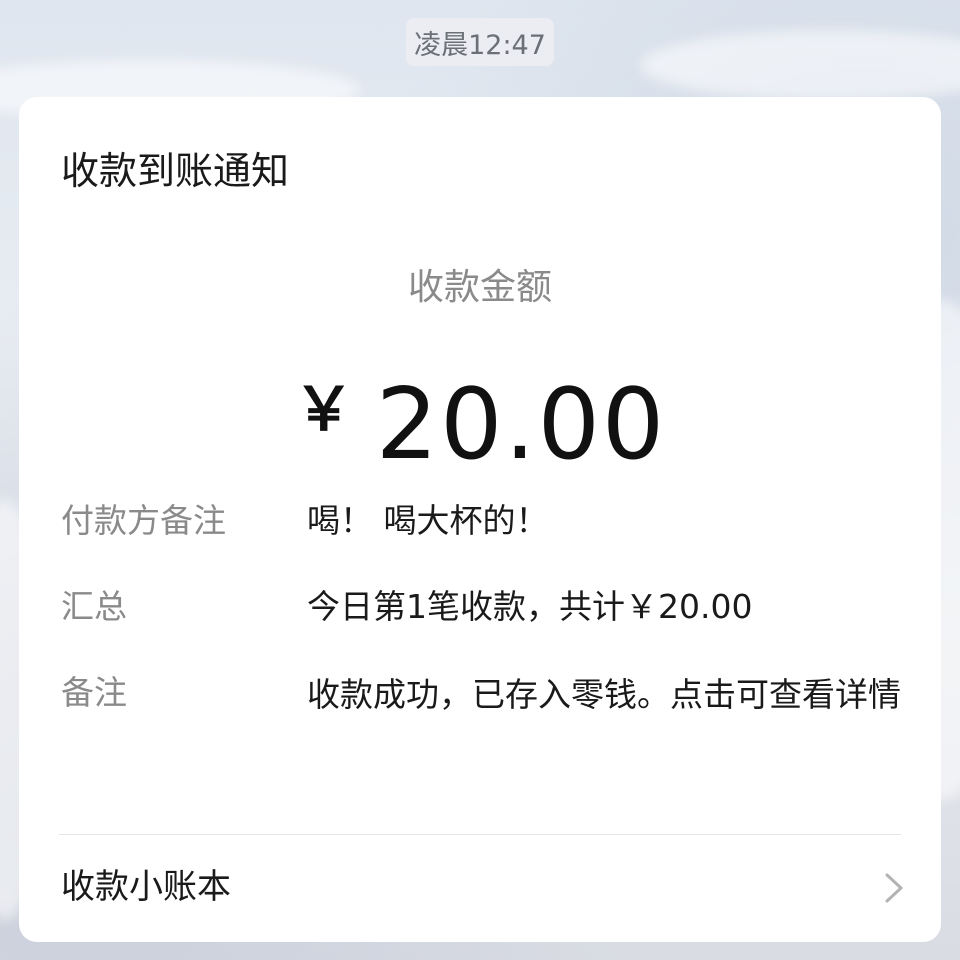  What do you see at coordinates (521, 425) in the screenshot?
I see `amount-value: 20.00` at bounding box center [521, 425].